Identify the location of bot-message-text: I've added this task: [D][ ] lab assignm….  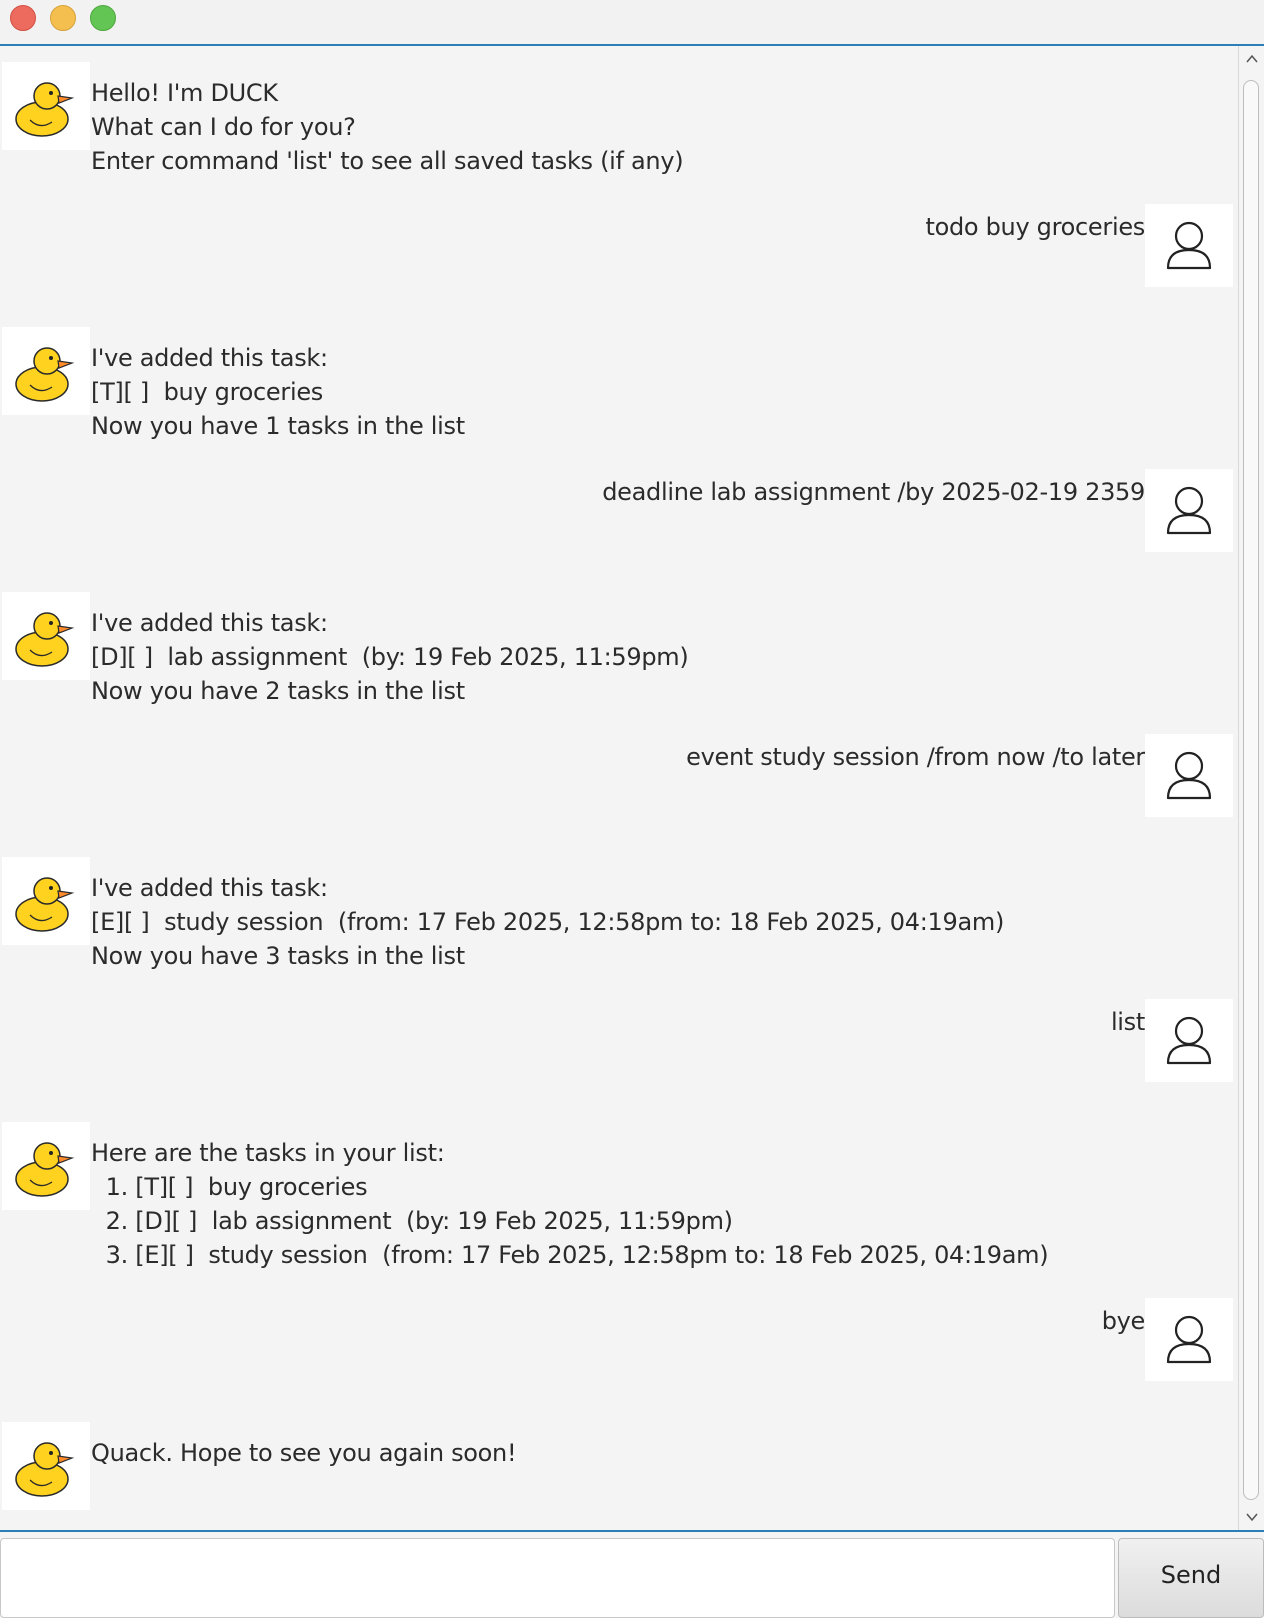
(390, 657).